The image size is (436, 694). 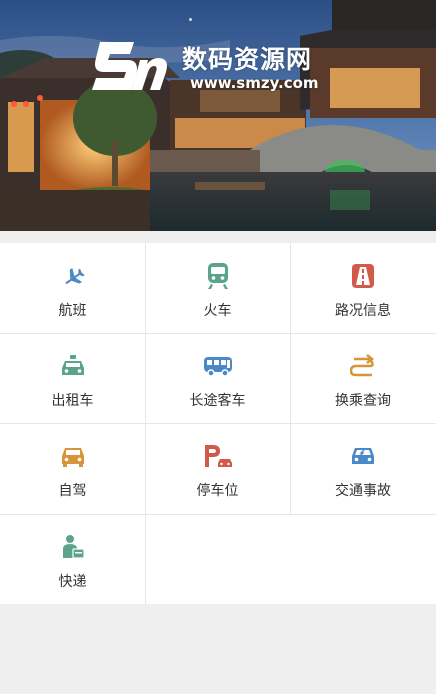 What do you see at coordinates (363, 276) in the screenshot?
I see `road-icon` at bounding box center [363, 276].